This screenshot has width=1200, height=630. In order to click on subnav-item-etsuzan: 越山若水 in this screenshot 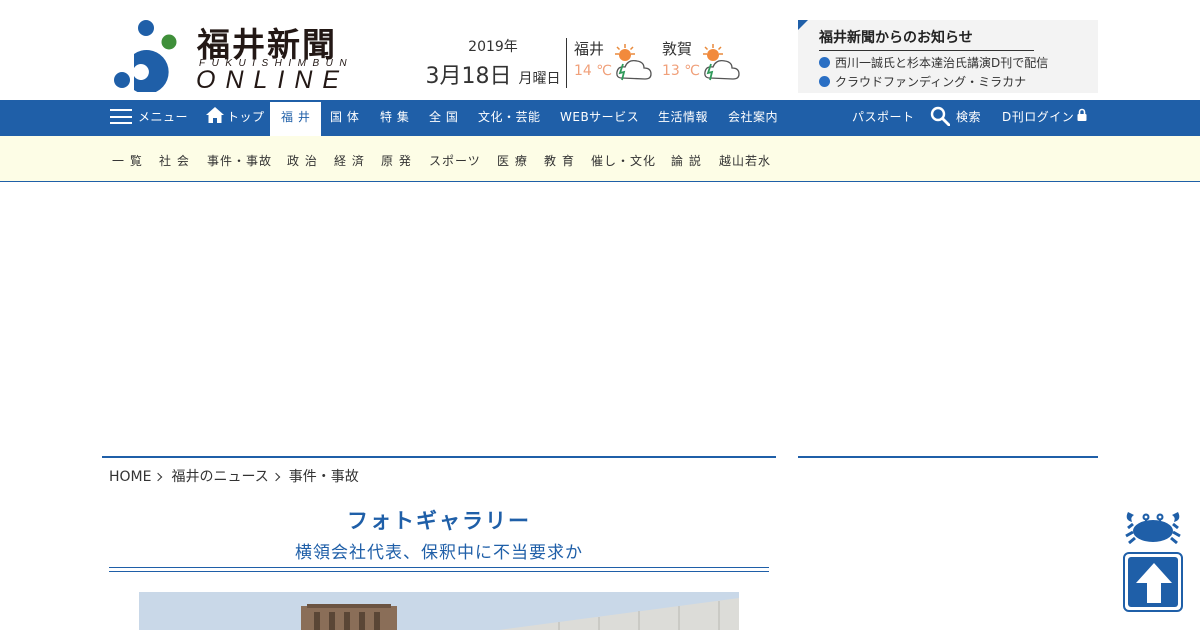, I will do `click(745, 160)`.